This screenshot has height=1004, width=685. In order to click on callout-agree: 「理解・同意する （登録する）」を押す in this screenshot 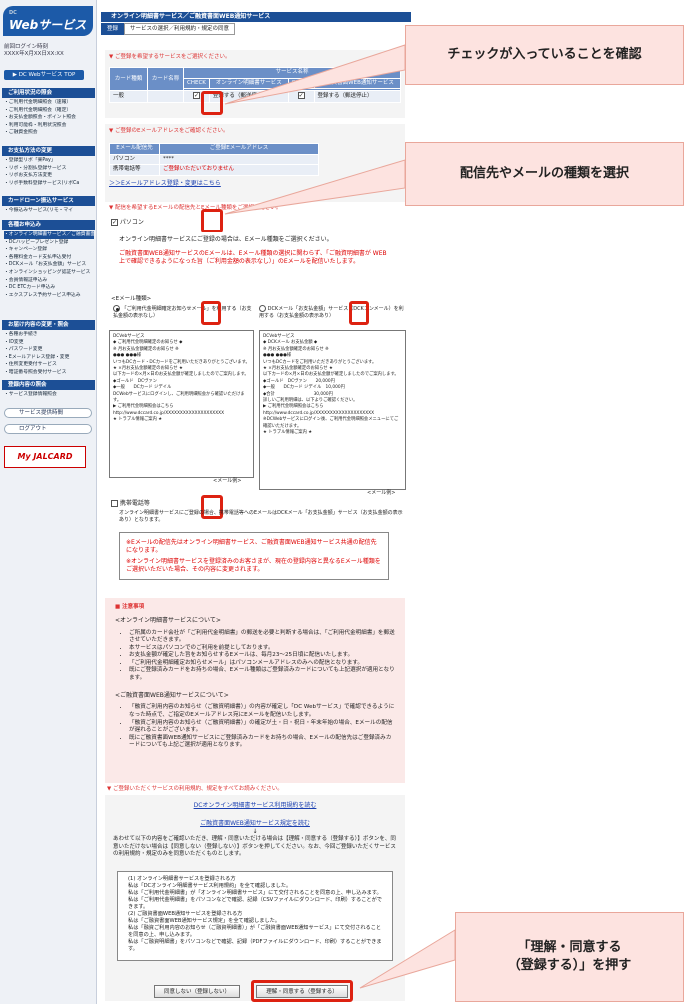, I will do `click(569, 957)`.